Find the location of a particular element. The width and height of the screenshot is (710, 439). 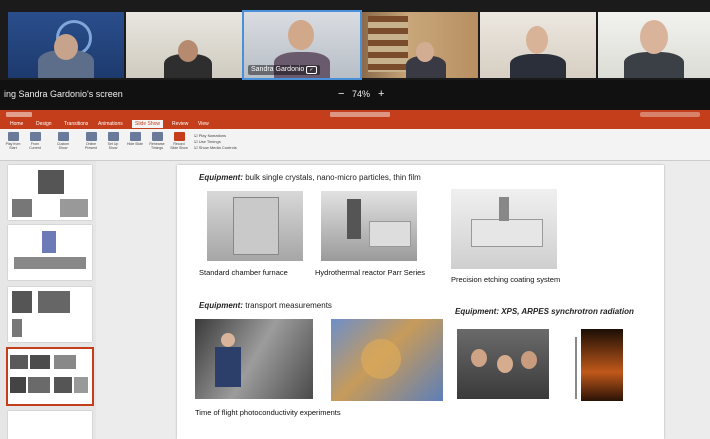

caption-chamber-furnace: Standard chamber furnace is located at coordinates (243, 272).